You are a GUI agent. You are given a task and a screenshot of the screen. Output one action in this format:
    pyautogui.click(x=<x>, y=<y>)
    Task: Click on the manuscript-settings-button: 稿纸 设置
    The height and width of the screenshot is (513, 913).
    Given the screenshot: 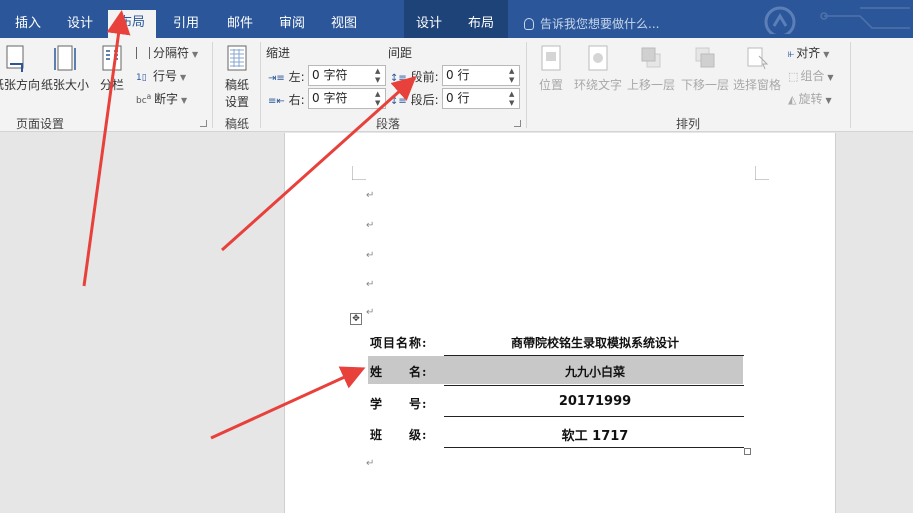 What is the action you would take?
    pyautogui.click(x=237, y=77)
    